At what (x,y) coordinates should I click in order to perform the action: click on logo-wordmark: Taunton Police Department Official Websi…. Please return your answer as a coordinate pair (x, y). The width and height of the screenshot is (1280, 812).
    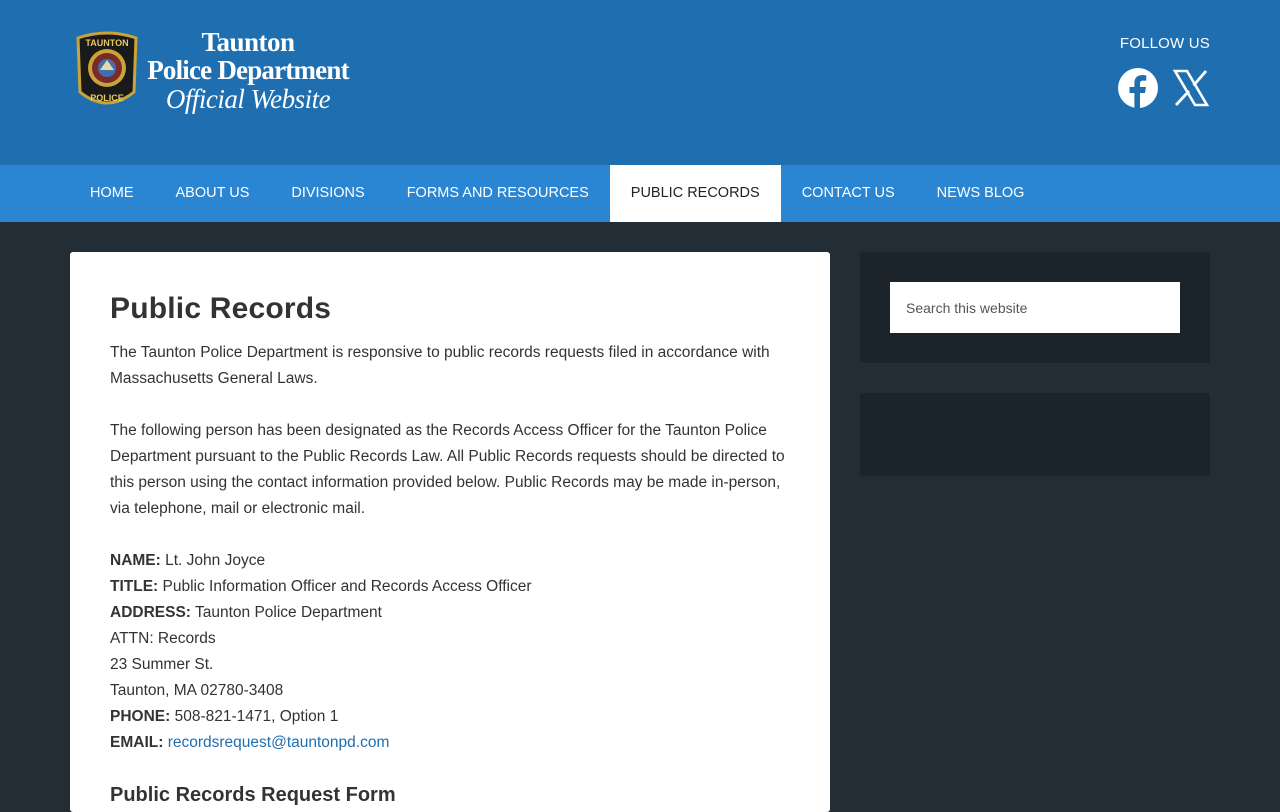
    Looking at the image, I should click on (248, 71).